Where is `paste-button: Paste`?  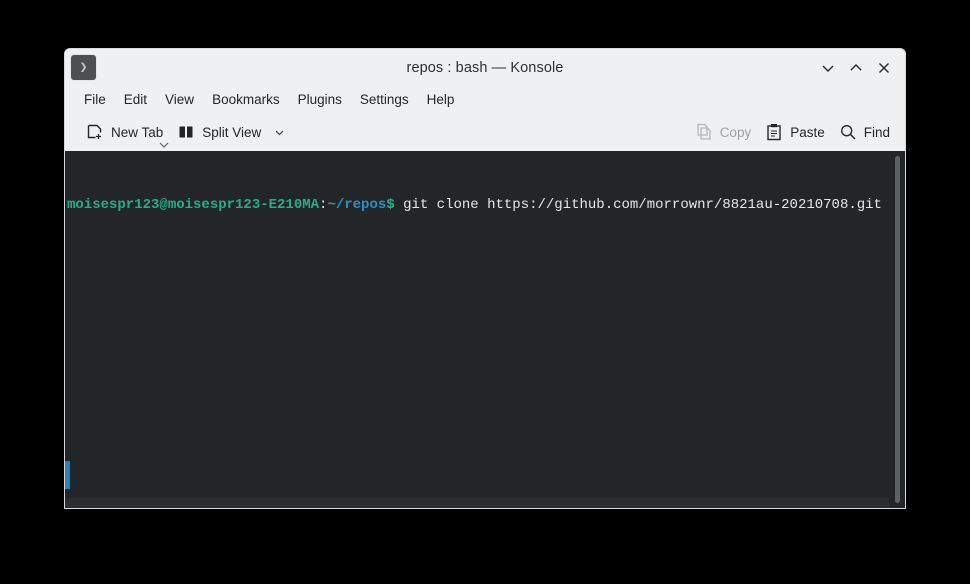
paste-button: Paste is located at coordinates (795, 132).